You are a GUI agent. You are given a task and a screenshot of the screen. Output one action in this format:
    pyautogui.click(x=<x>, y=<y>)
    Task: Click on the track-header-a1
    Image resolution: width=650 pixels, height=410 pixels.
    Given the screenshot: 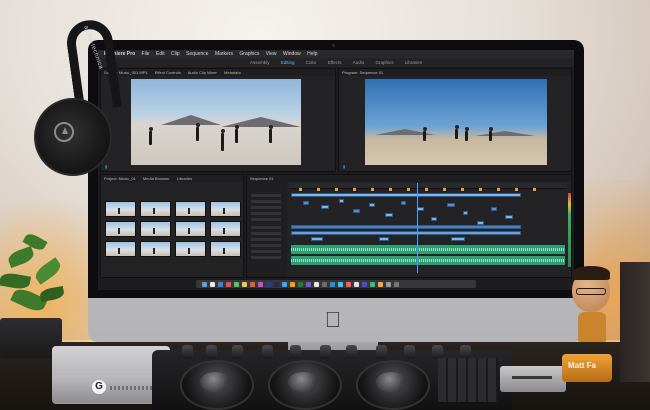 What is the action you would take?
    pyautogui.click(x=266, y=227)
    